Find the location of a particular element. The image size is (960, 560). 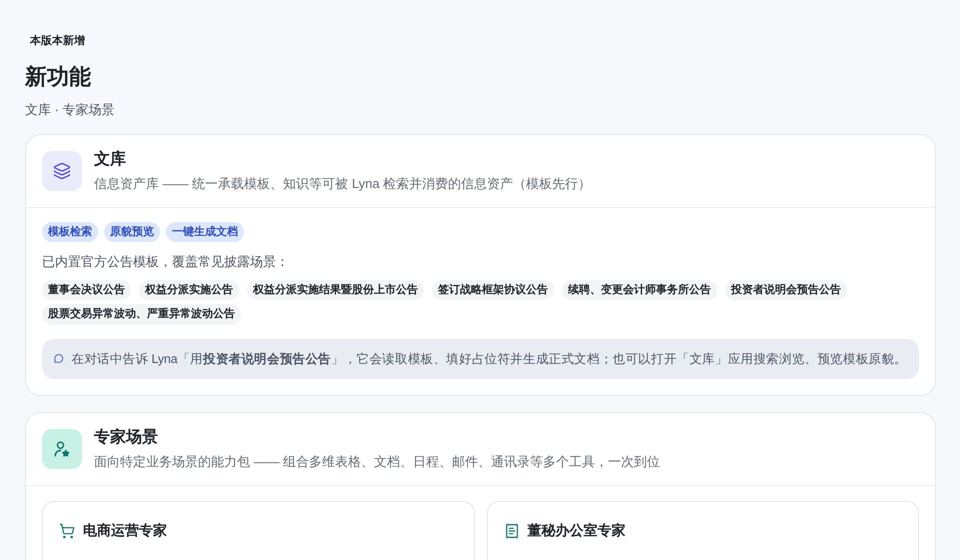

library-description: 信息资产库 —— 统一承载模板、知识等可被 Lyna 检索并消费的信息资产（模板先行） is located at coordinates (343, 183).